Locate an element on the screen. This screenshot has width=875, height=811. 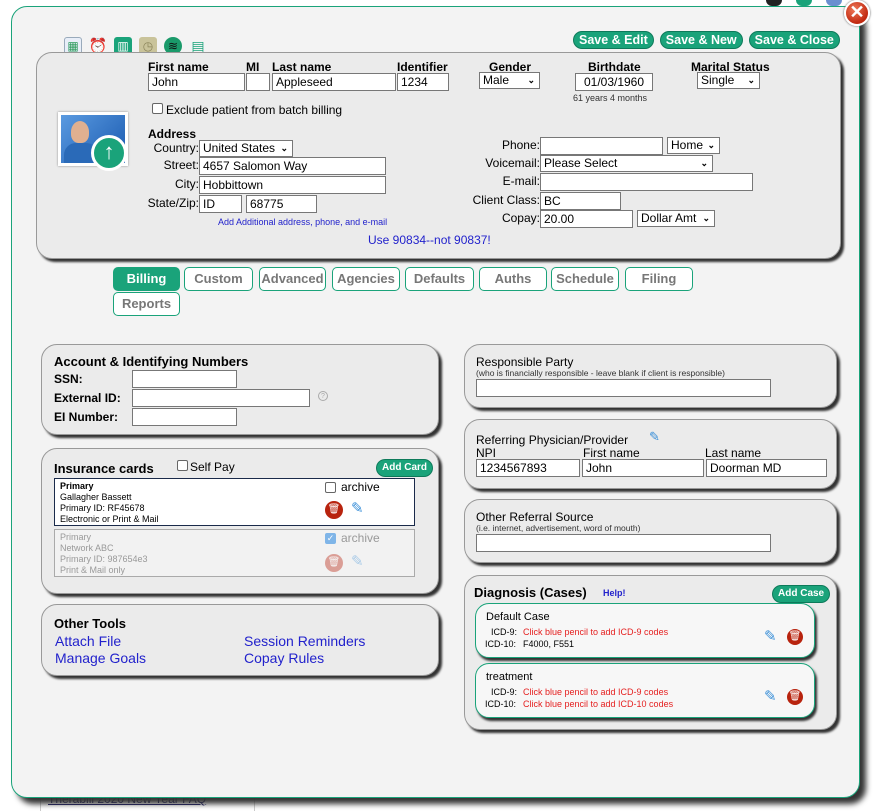
ei-number-input is located at coordinates (184, 417).